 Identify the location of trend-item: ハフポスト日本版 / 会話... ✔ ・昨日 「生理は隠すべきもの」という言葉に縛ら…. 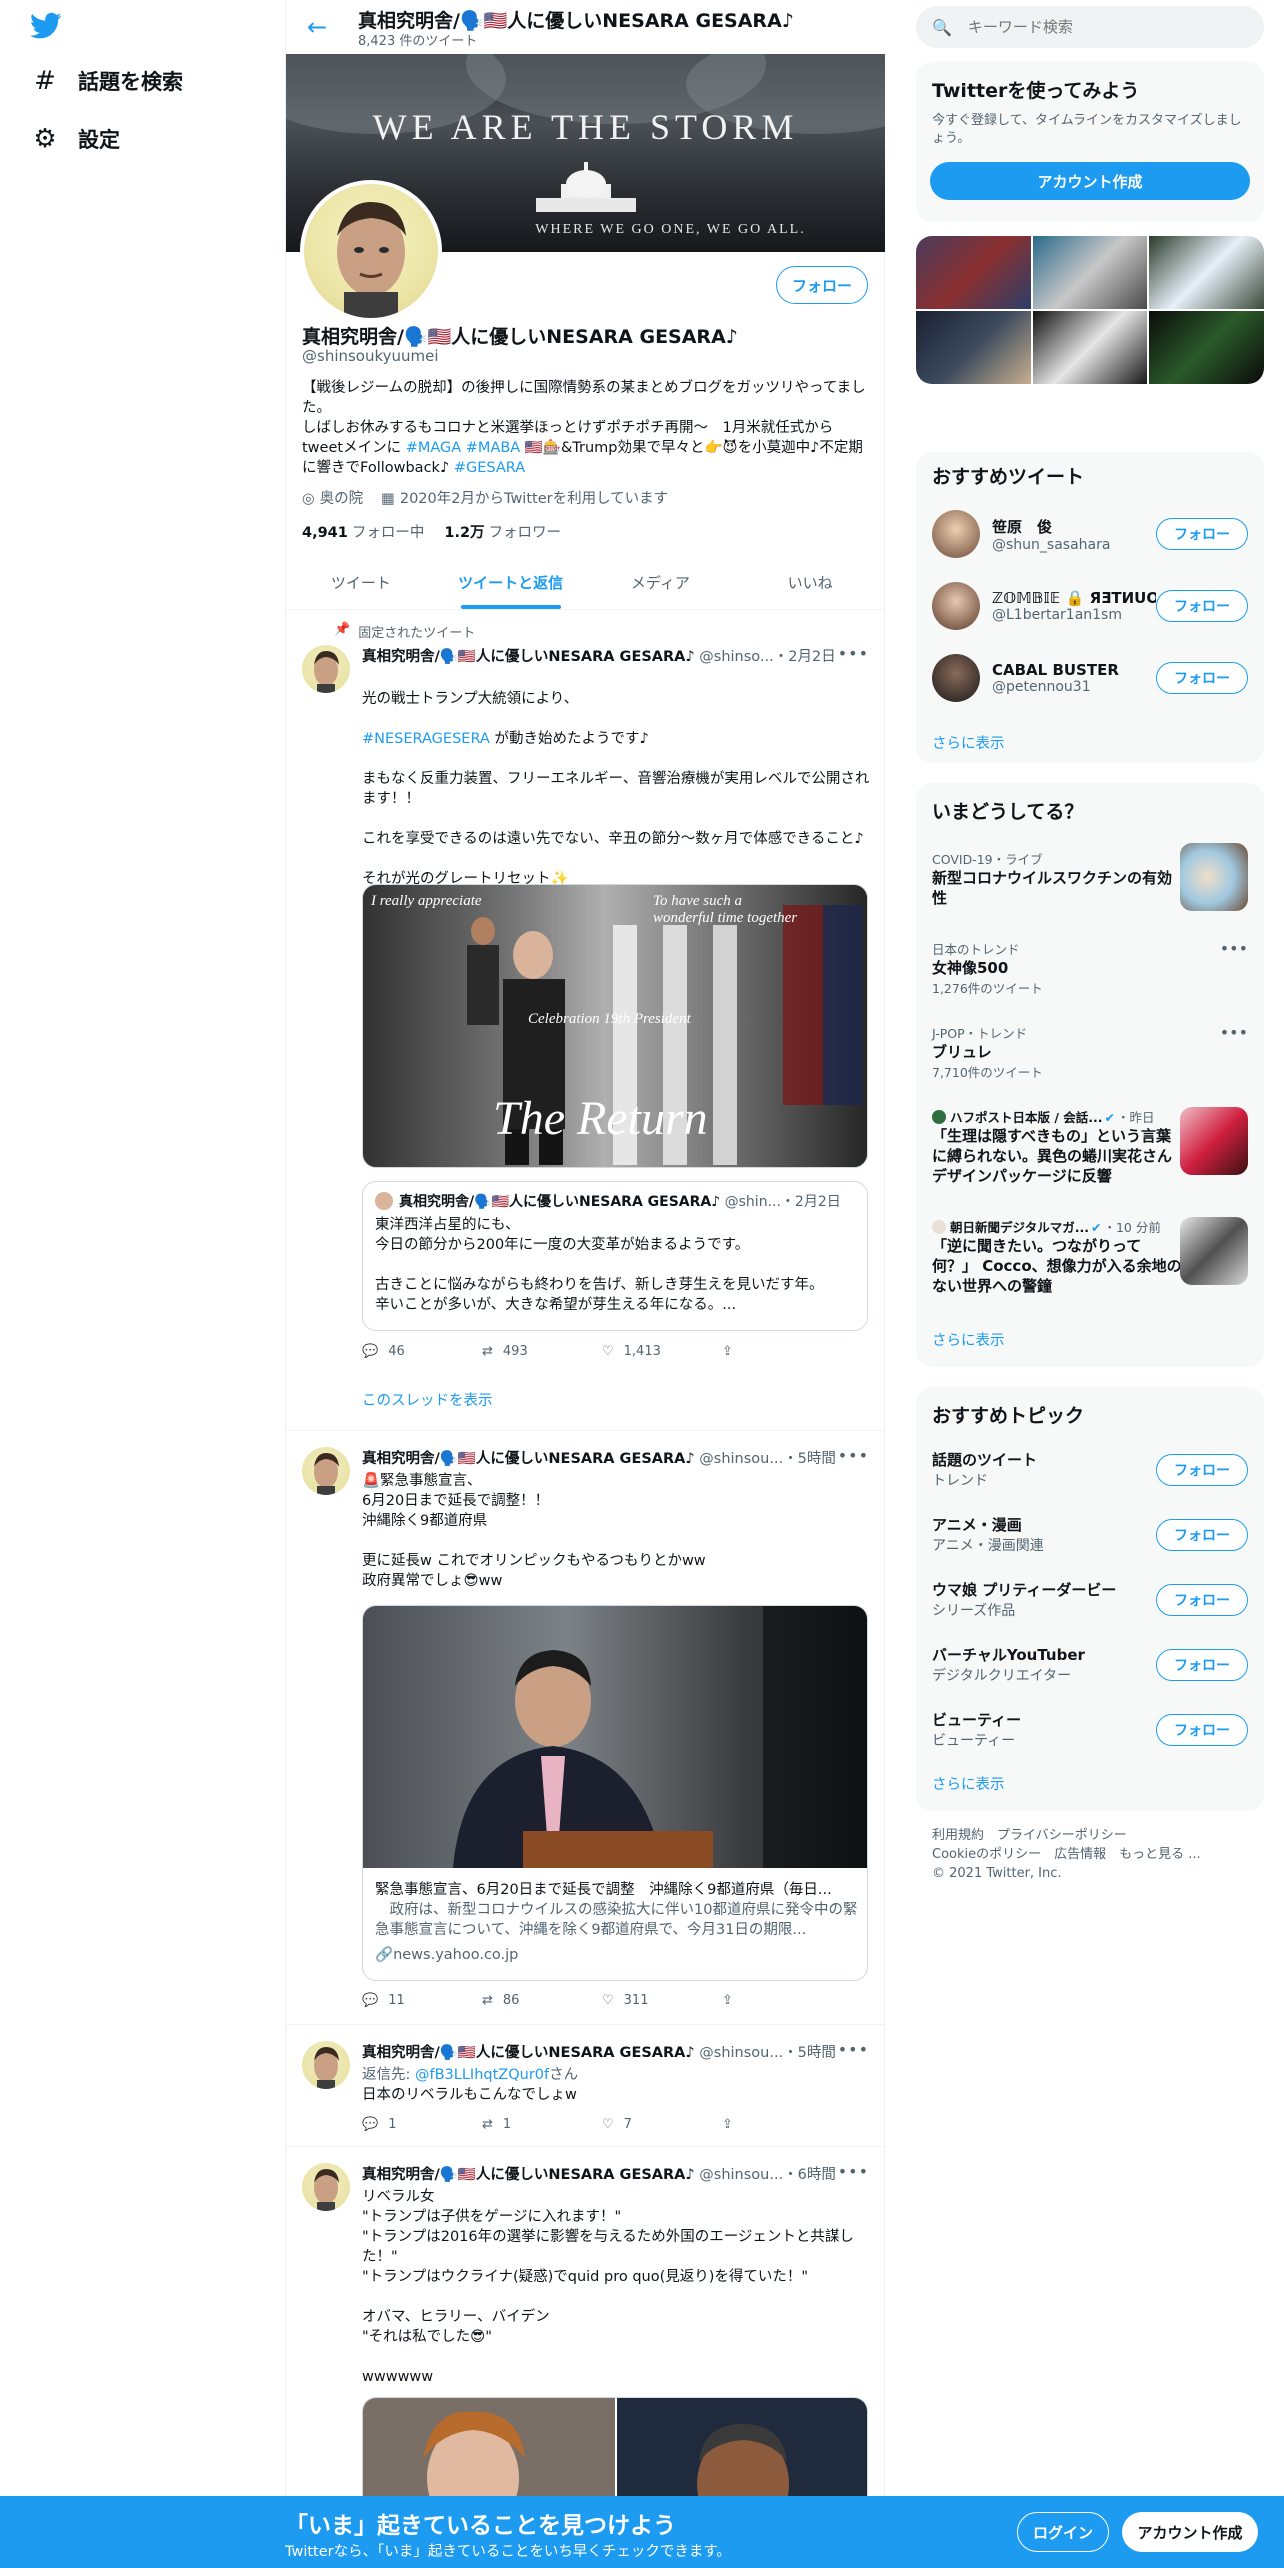
(1090, 1162).